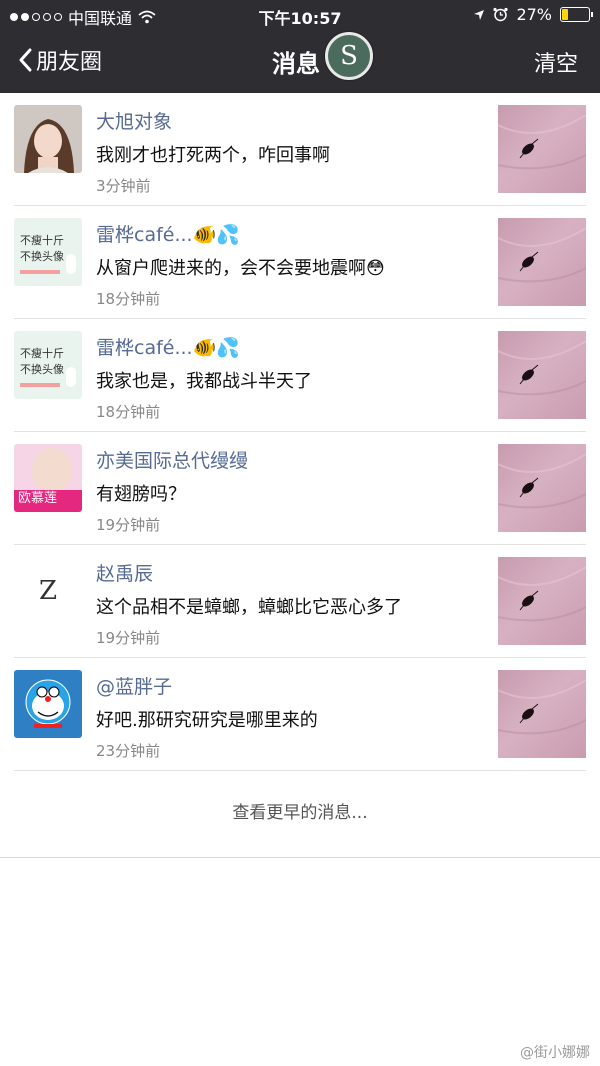 The height and width of the screenshot is (1066, 600). I want to click on message-text: 从窗户爬进来的，会不会要地震啊😳, so click(240, 268).